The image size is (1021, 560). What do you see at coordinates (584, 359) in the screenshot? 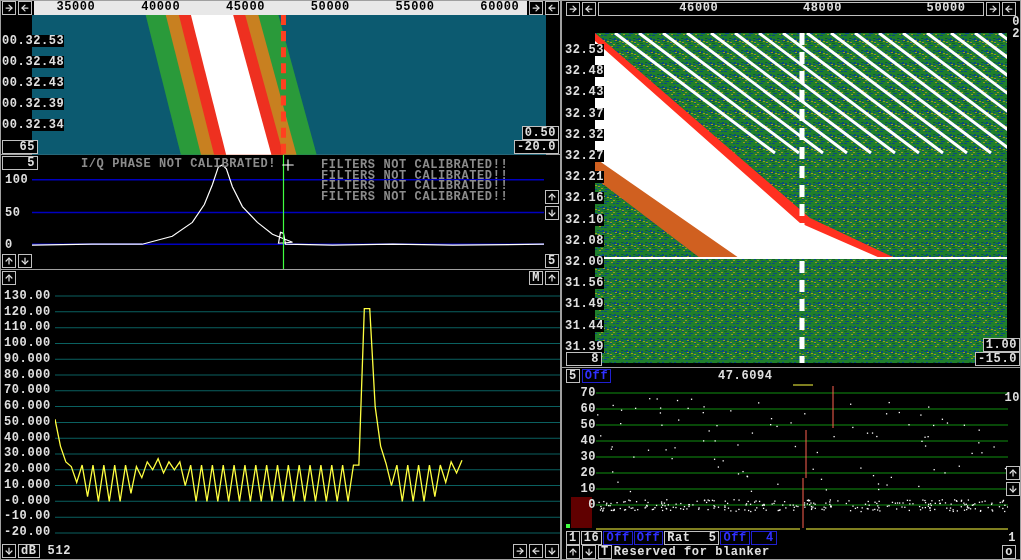
I see `value-field: 8` at bounding box center [584, 359].